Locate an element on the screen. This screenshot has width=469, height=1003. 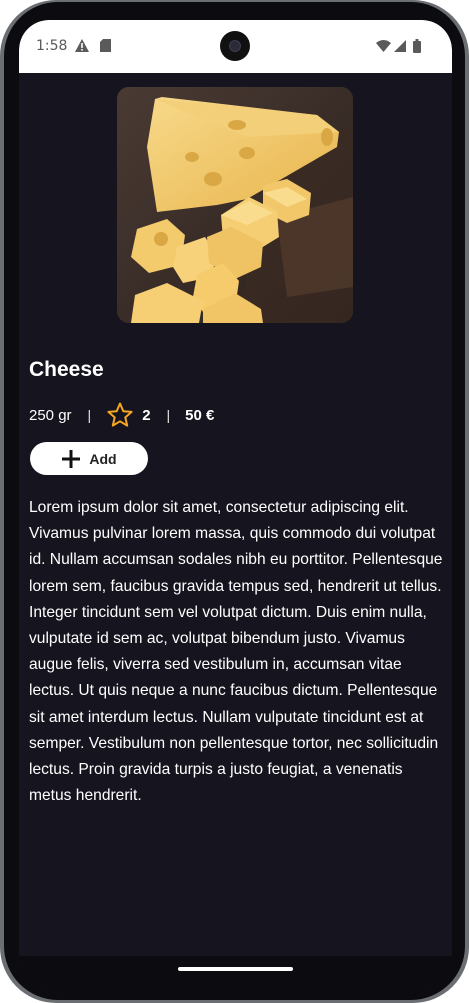
status-bar: 1:58 is located at coordinates (235, 46).